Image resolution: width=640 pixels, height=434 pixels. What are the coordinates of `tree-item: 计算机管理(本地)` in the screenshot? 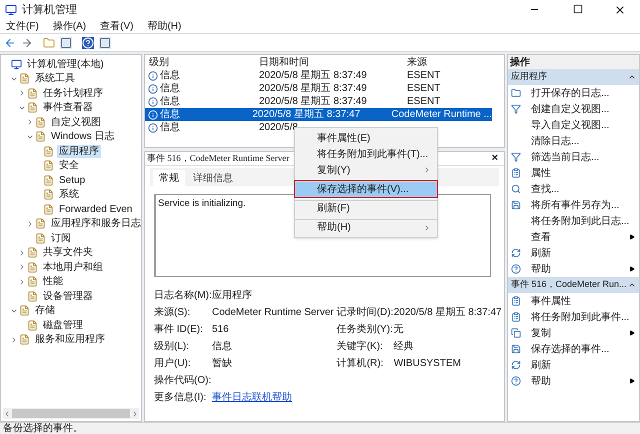 It's located at (65, 64).